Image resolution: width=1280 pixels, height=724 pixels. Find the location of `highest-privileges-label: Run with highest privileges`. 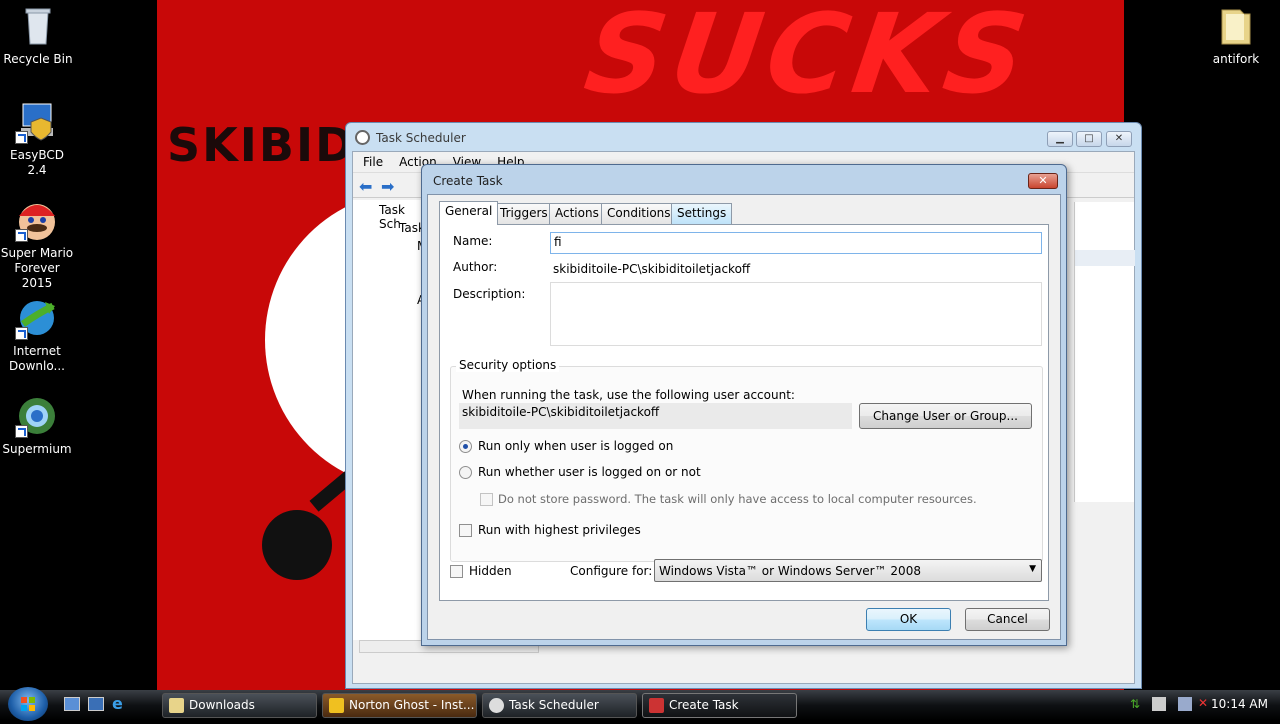

highest-privileges-label: Run with highest privileges is located at coordinates (559, 530).